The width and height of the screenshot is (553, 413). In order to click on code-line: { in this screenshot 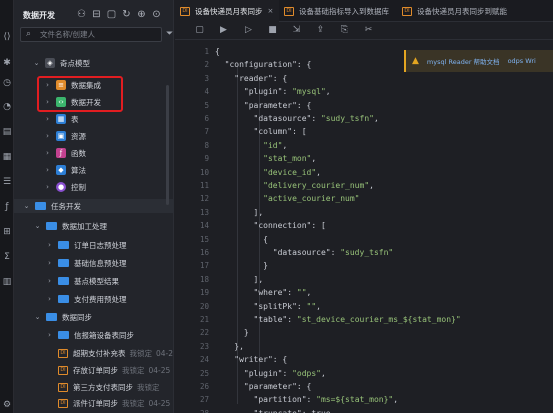, I will do `click(241, 239)`.